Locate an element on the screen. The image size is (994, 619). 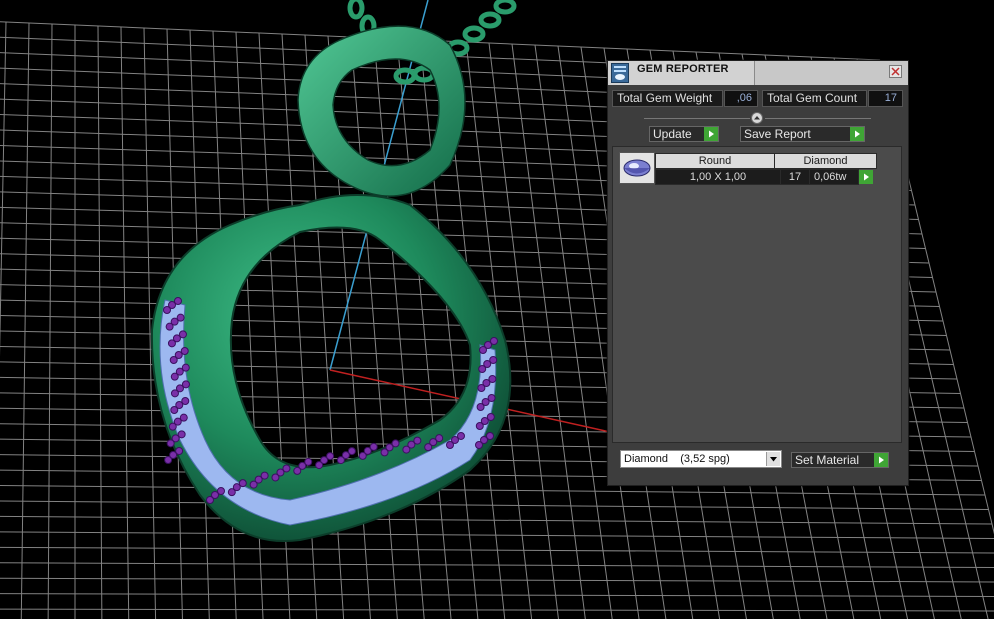
round-gem-icon is located at coordinates (637, 168).